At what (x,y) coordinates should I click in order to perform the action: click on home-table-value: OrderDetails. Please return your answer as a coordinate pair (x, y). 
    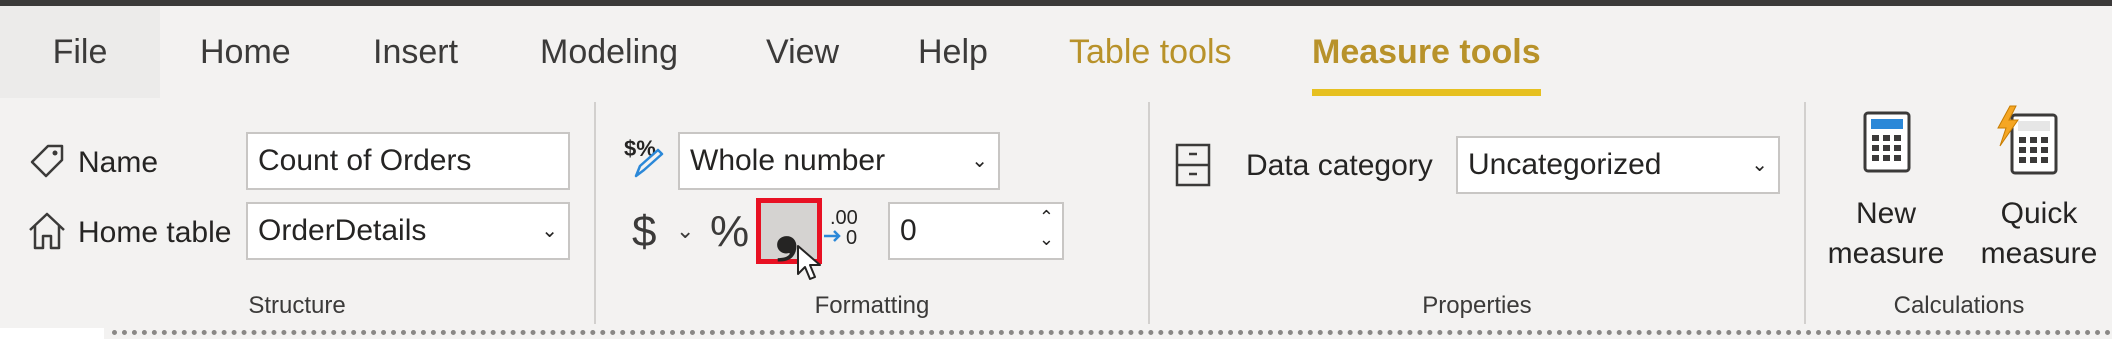
    Looking at the image, I should click on (342, 230).